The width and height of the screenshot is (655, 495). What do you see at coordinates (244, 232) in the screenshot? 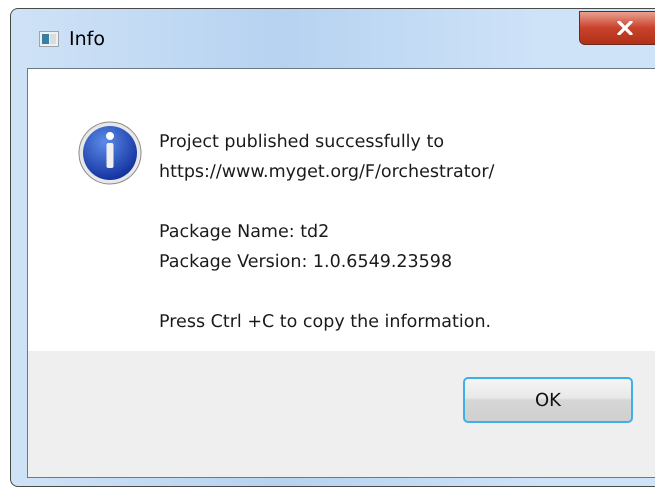
I see `message-text: Package Name: td2` at bounding box center [244, 232].